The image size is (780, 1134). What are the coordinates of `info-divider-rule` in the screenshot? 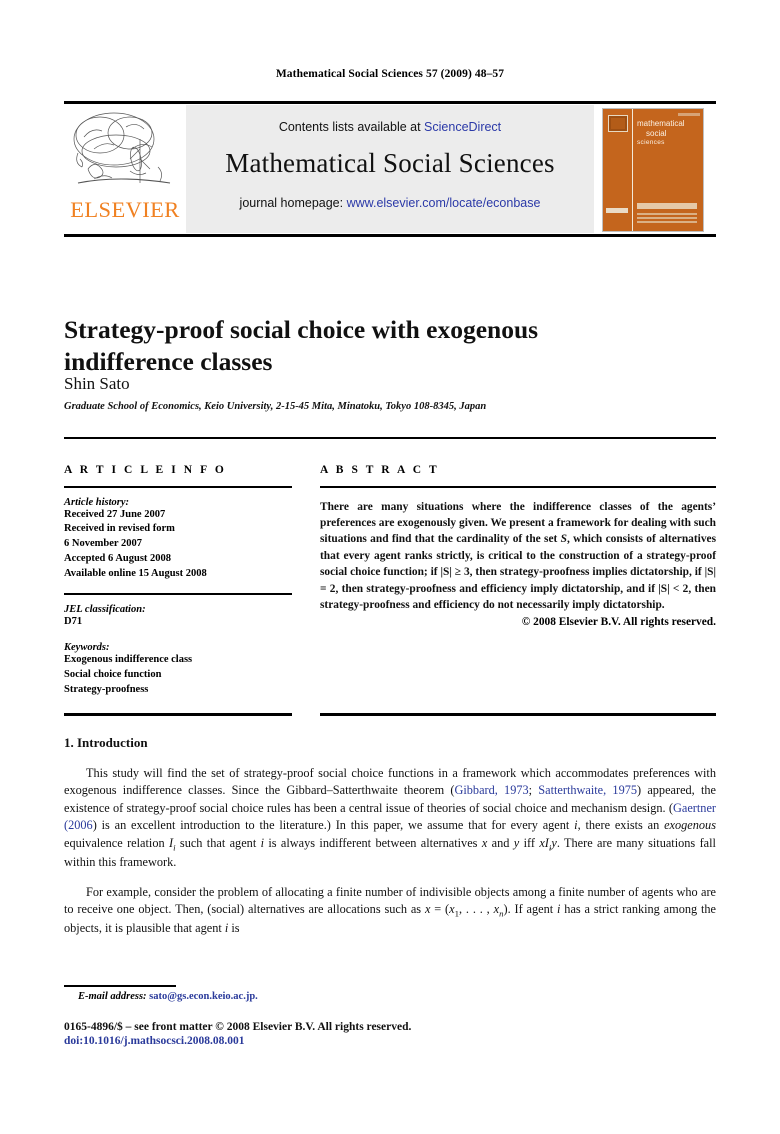 It's located at (178, 594).